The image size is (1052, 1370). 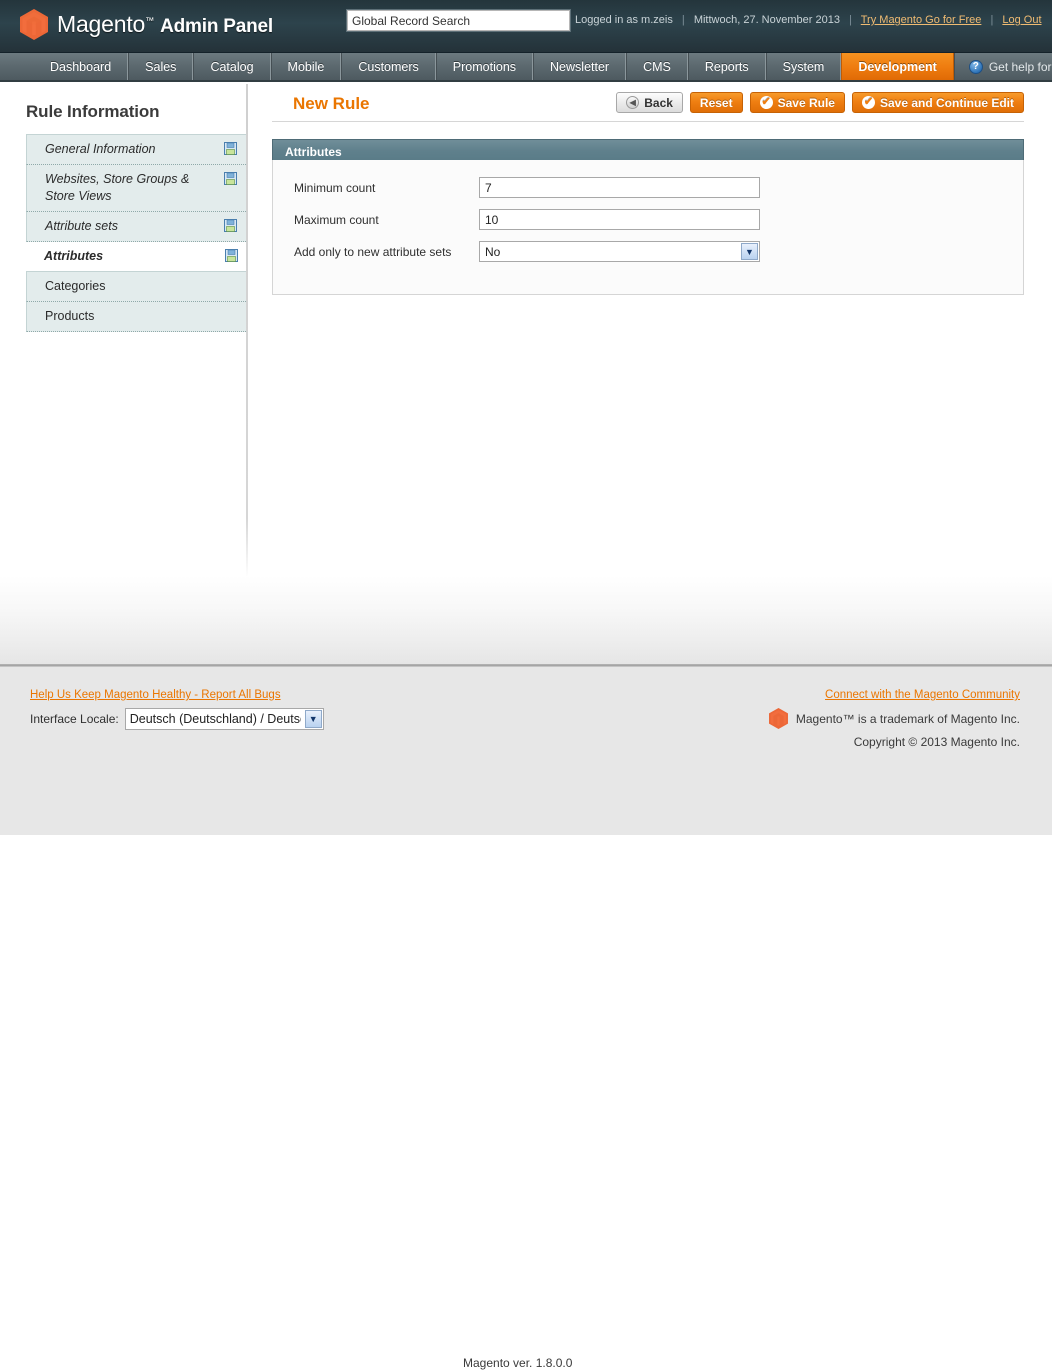 What do you see at coordinates (247, 331) in the screenshot?
I see `sidebar-divider` at bounding box center [247, 331].